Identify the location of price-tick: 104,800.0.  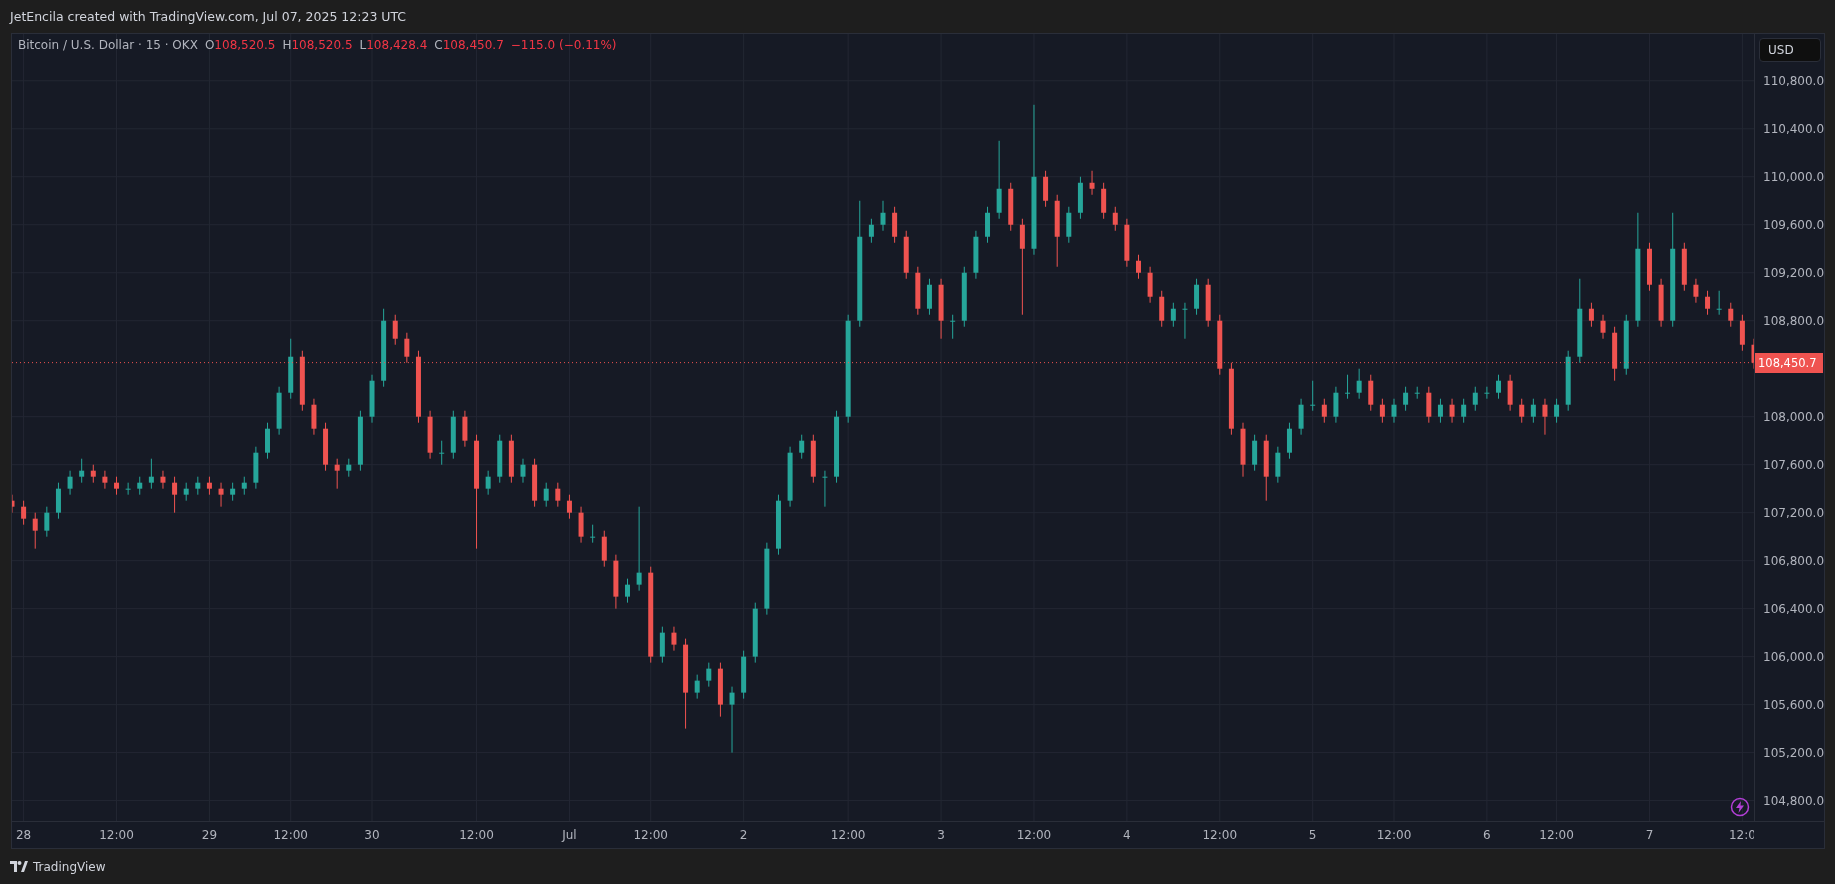
(1794, 800).